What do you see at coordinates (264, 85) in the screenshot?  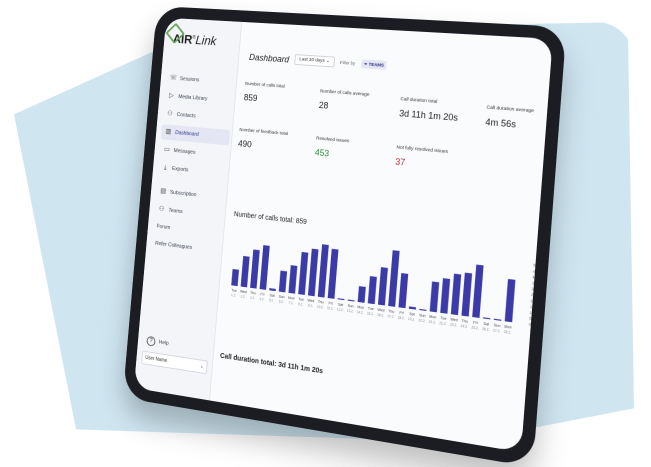 I see `kpi-label: Number of calls total` at bounding box center [264, 85].